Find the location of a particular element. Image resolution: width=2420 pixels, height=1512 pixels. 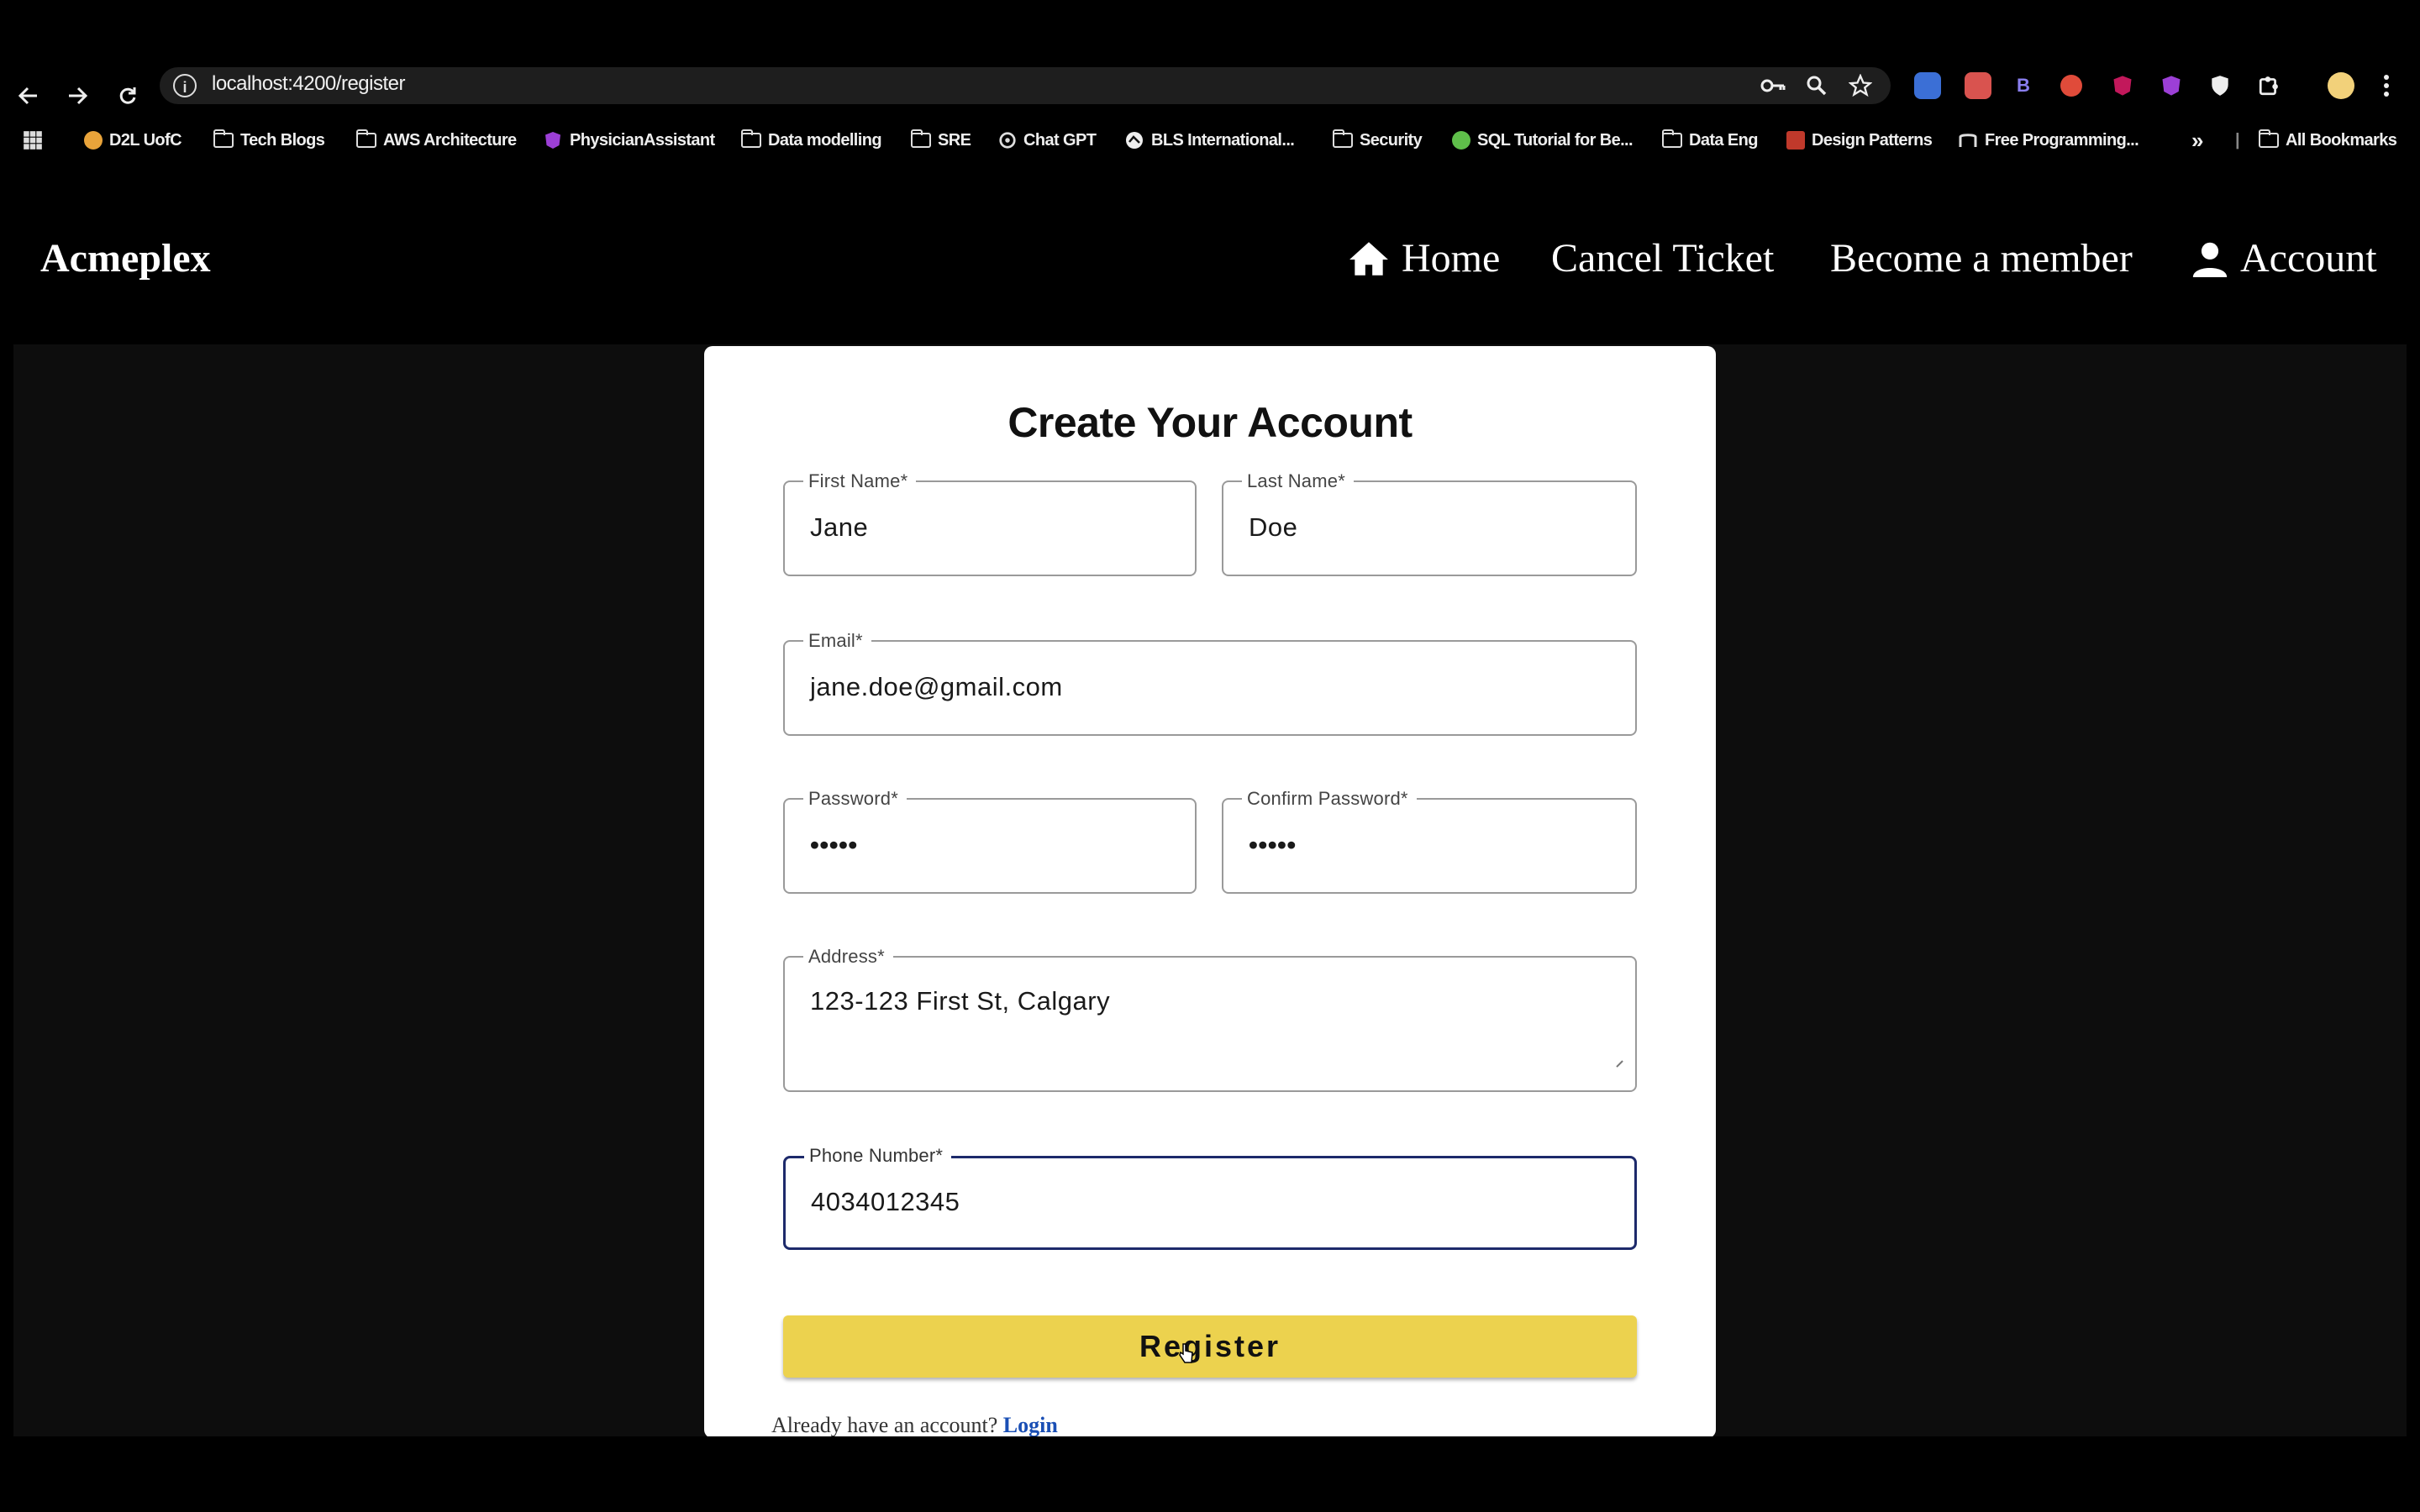

bookmark-label: SRE is located at coordinates (955, 140).